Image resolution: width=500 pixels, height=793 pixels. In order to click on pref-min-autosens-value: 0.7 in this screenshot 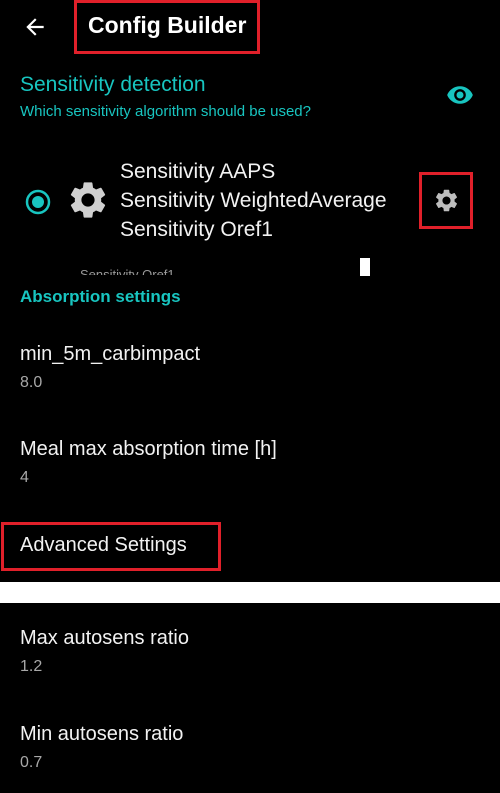, I will do `click(31, 762)`.